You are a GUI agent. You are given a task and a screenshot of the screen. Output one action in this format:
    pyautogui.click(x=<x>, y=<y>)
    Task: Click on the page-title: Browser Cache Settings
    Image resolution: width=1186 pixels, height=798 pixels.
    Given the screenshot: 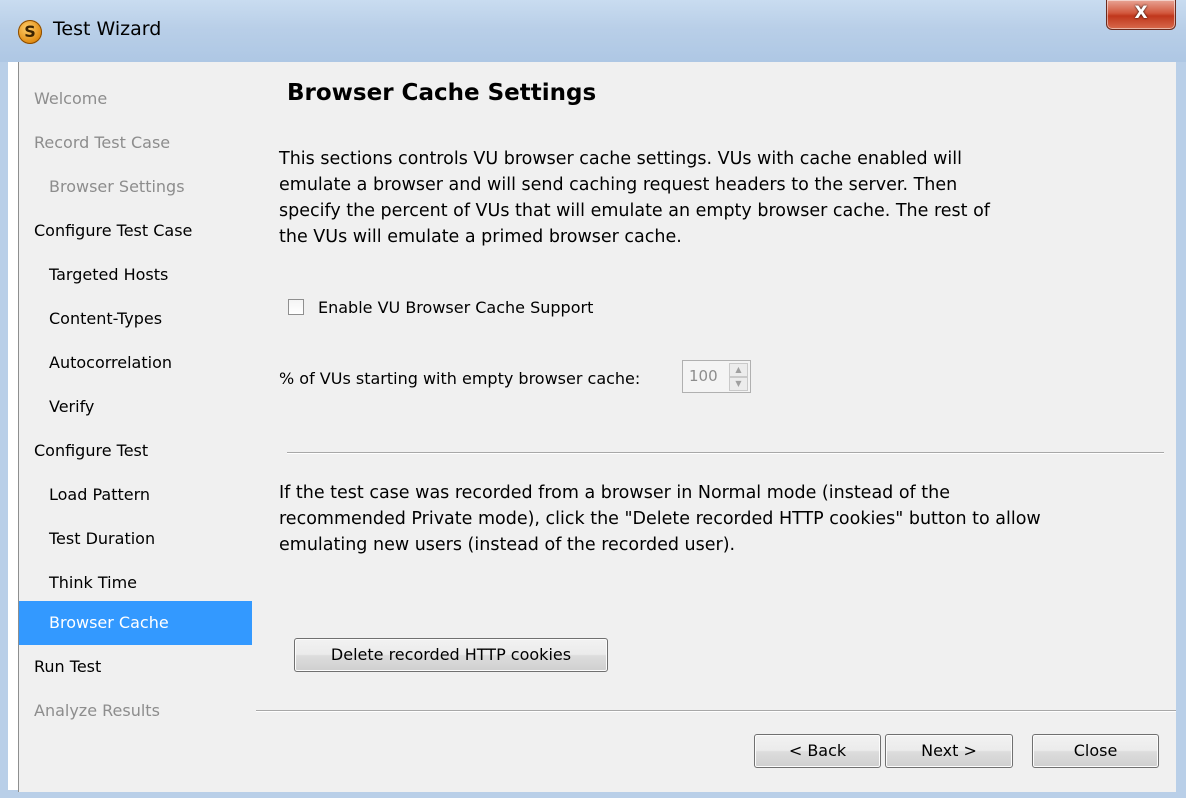 What is the action you would take?
    pyautogui.click(x=442, y=93)
    